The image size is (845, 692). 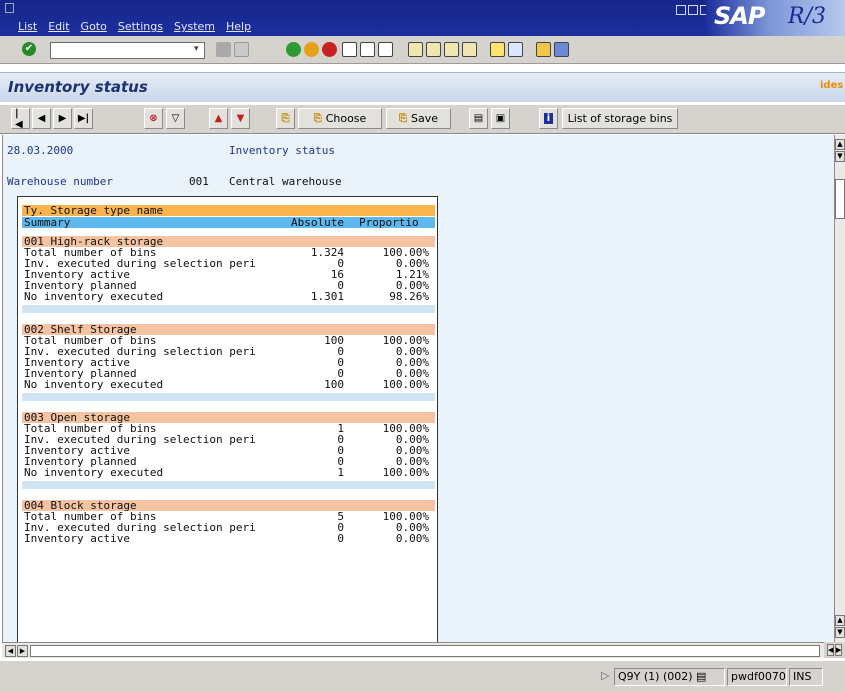 I want to click on previous-page-icon, so click(x=433, y=49).